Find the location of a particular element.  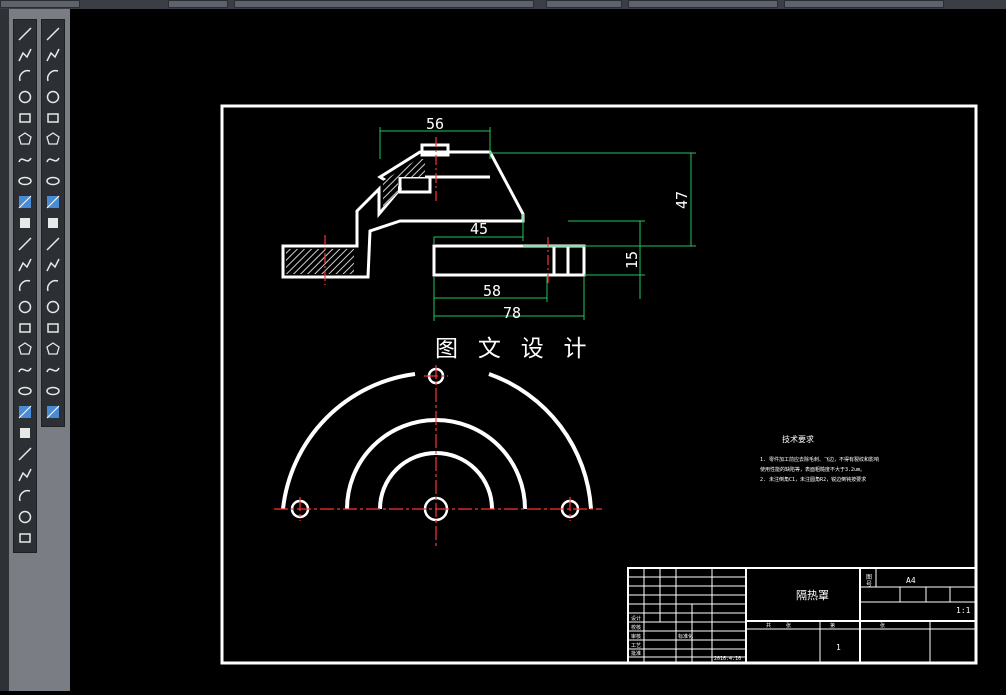

text-icon is located at coordinates (25, 265).